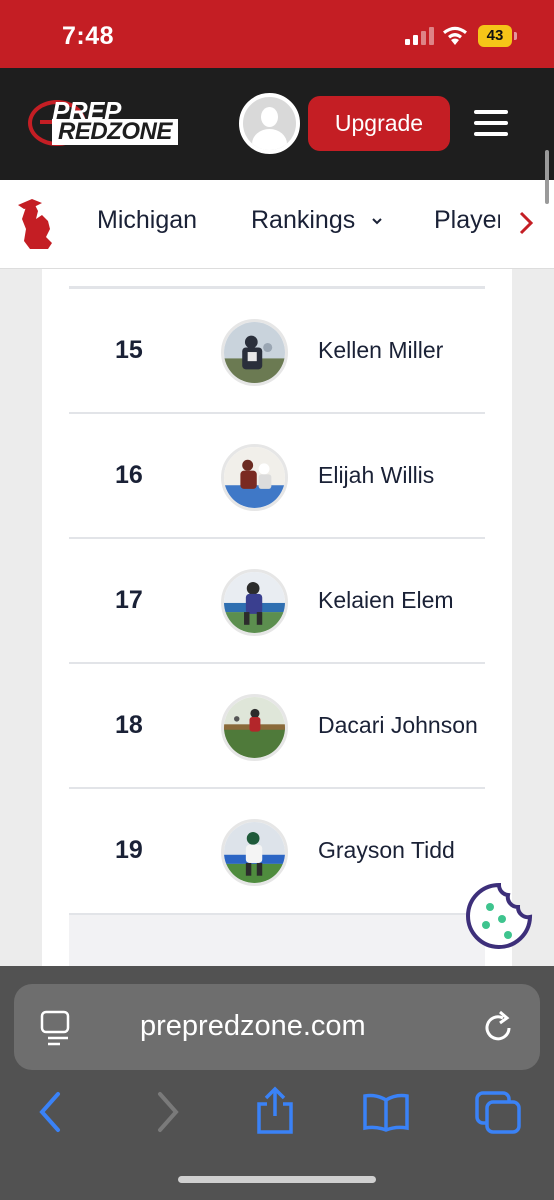 This screenshot has height=1200, width=554. I want to click on ranking-row: 18 Dacari Johnson, so click(277, 725).